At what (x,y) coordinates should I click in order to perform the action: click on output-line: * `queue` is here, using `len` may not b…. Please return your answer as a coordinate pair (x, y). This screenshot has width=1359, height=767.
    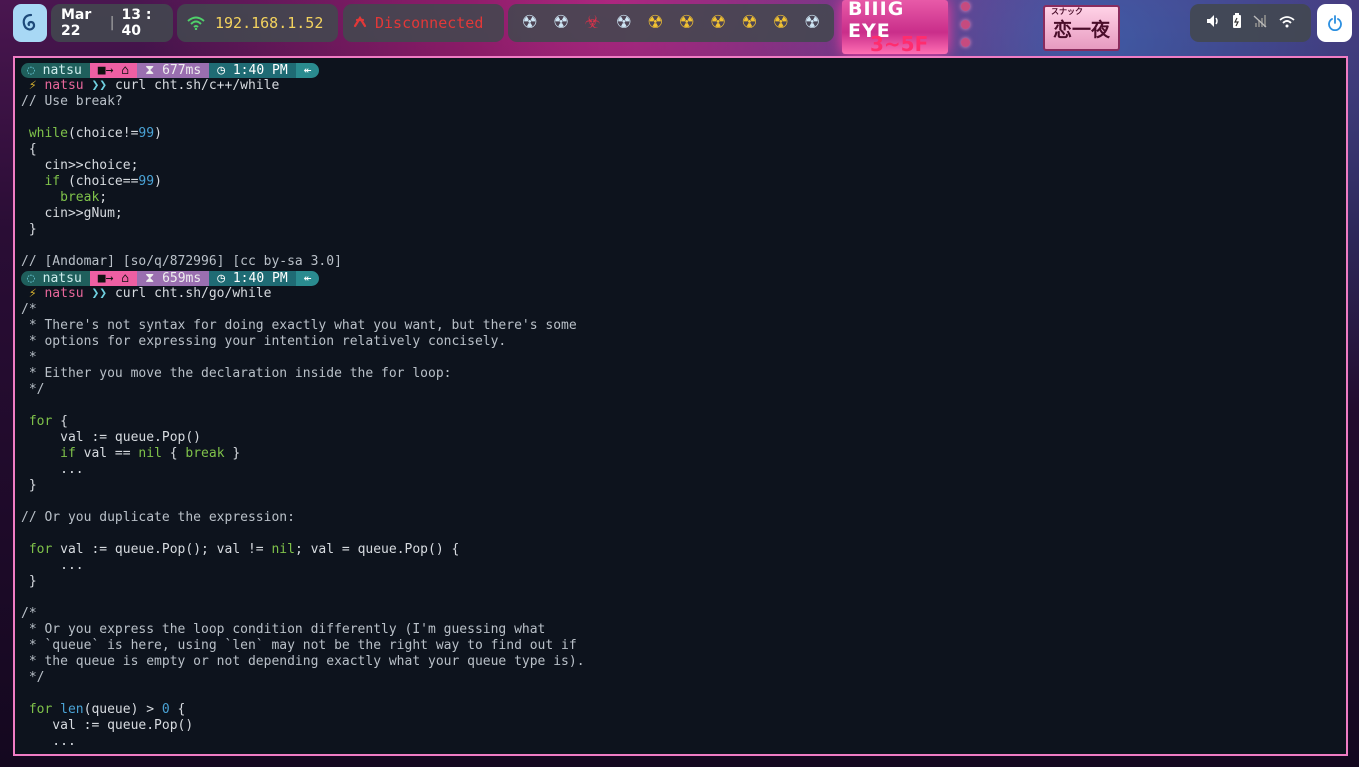
    Looking at the image, I should click on (299, 645).